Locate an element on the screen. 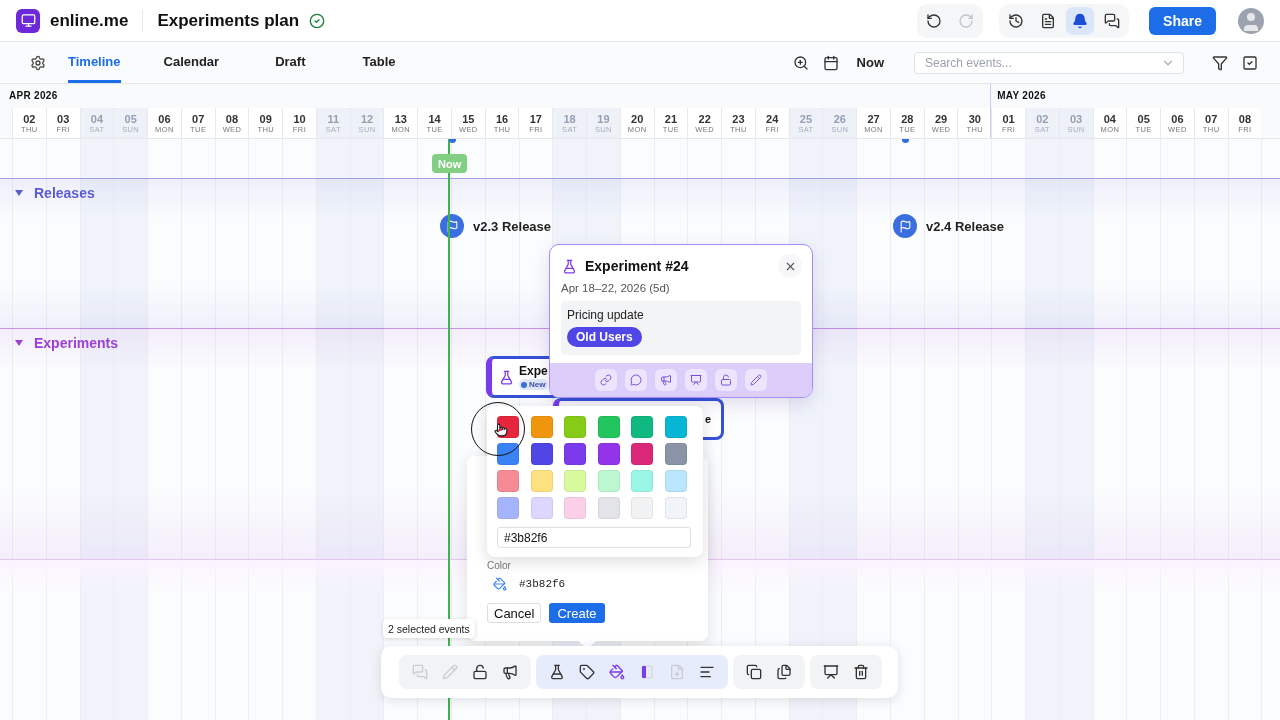  hand-cursor-icon is located at coordinates (501, 430).